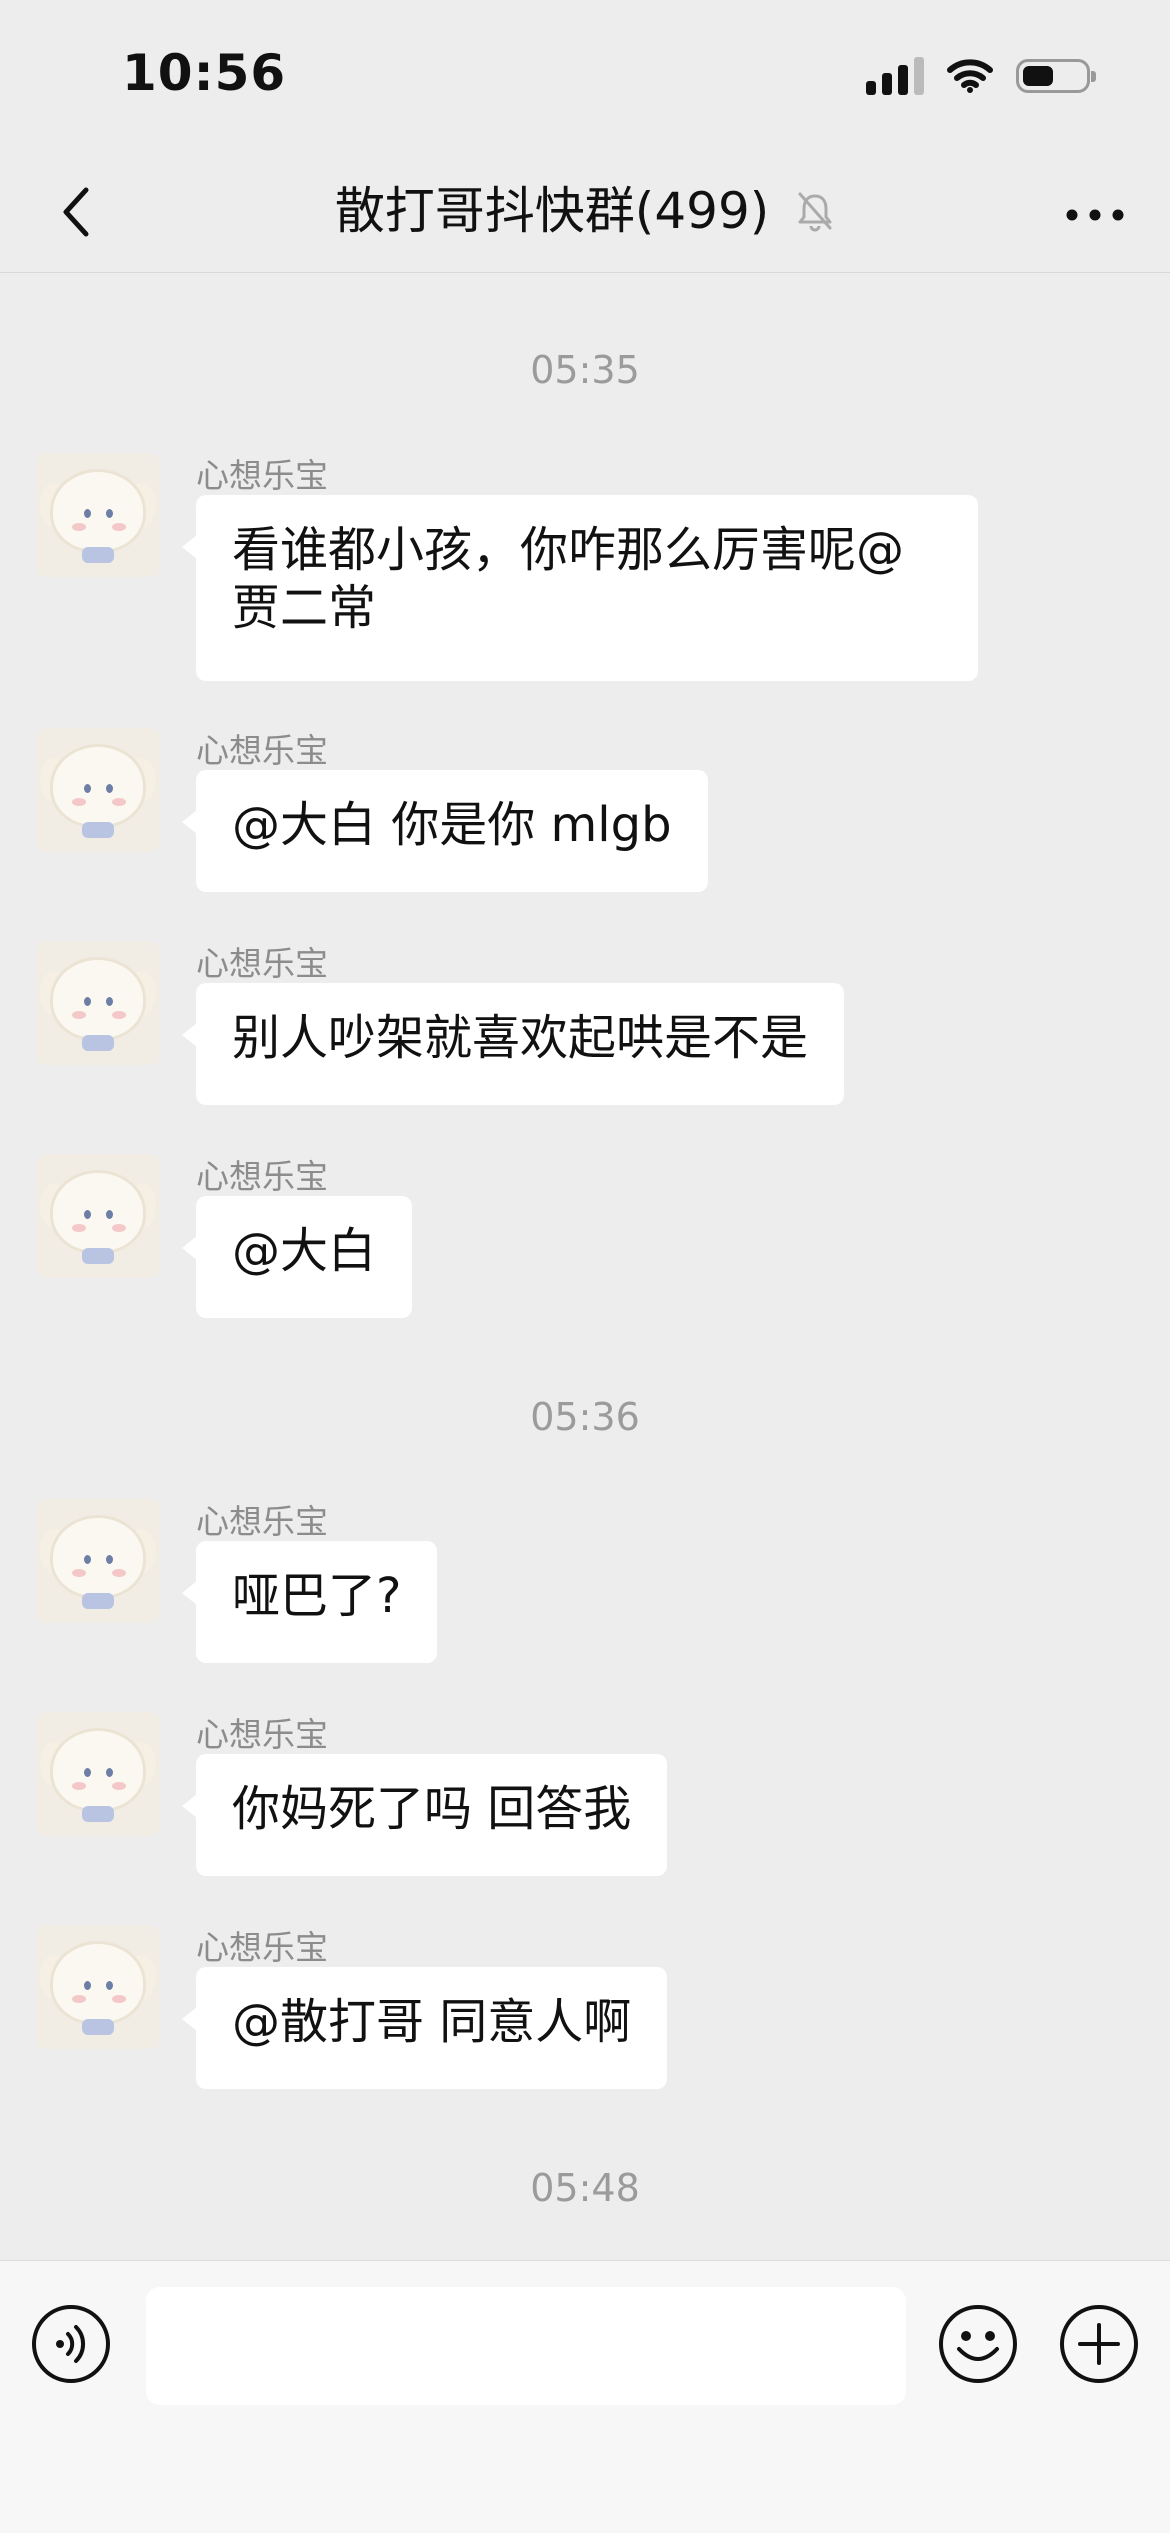 This screenshot has height=2533, width=1170. I want to click on voice-button, so click(71, 2344).